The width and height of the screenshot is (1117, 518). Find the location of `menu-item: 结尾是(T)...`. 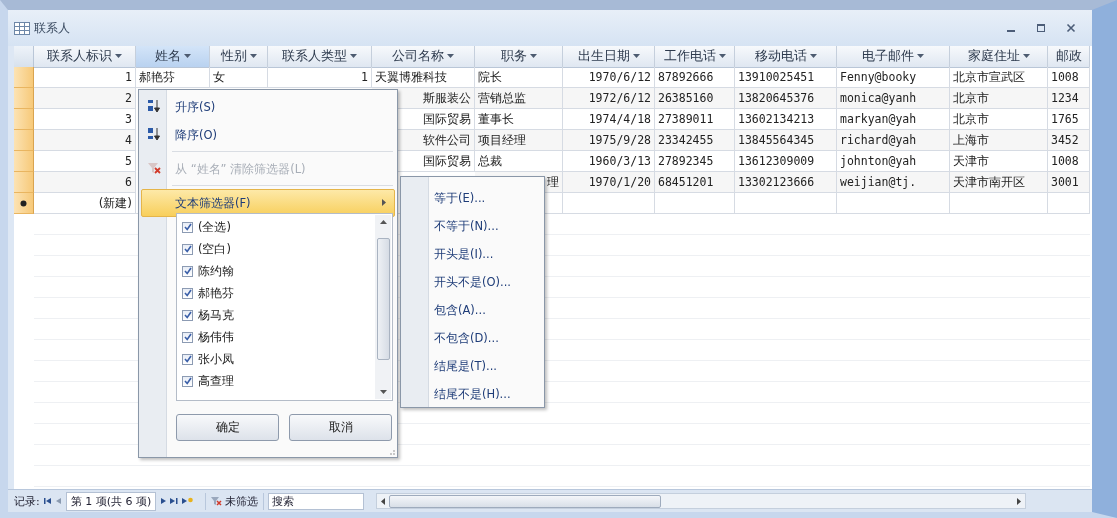

menu-item: 结尾是(T)... is located at coordinates (472, 366).